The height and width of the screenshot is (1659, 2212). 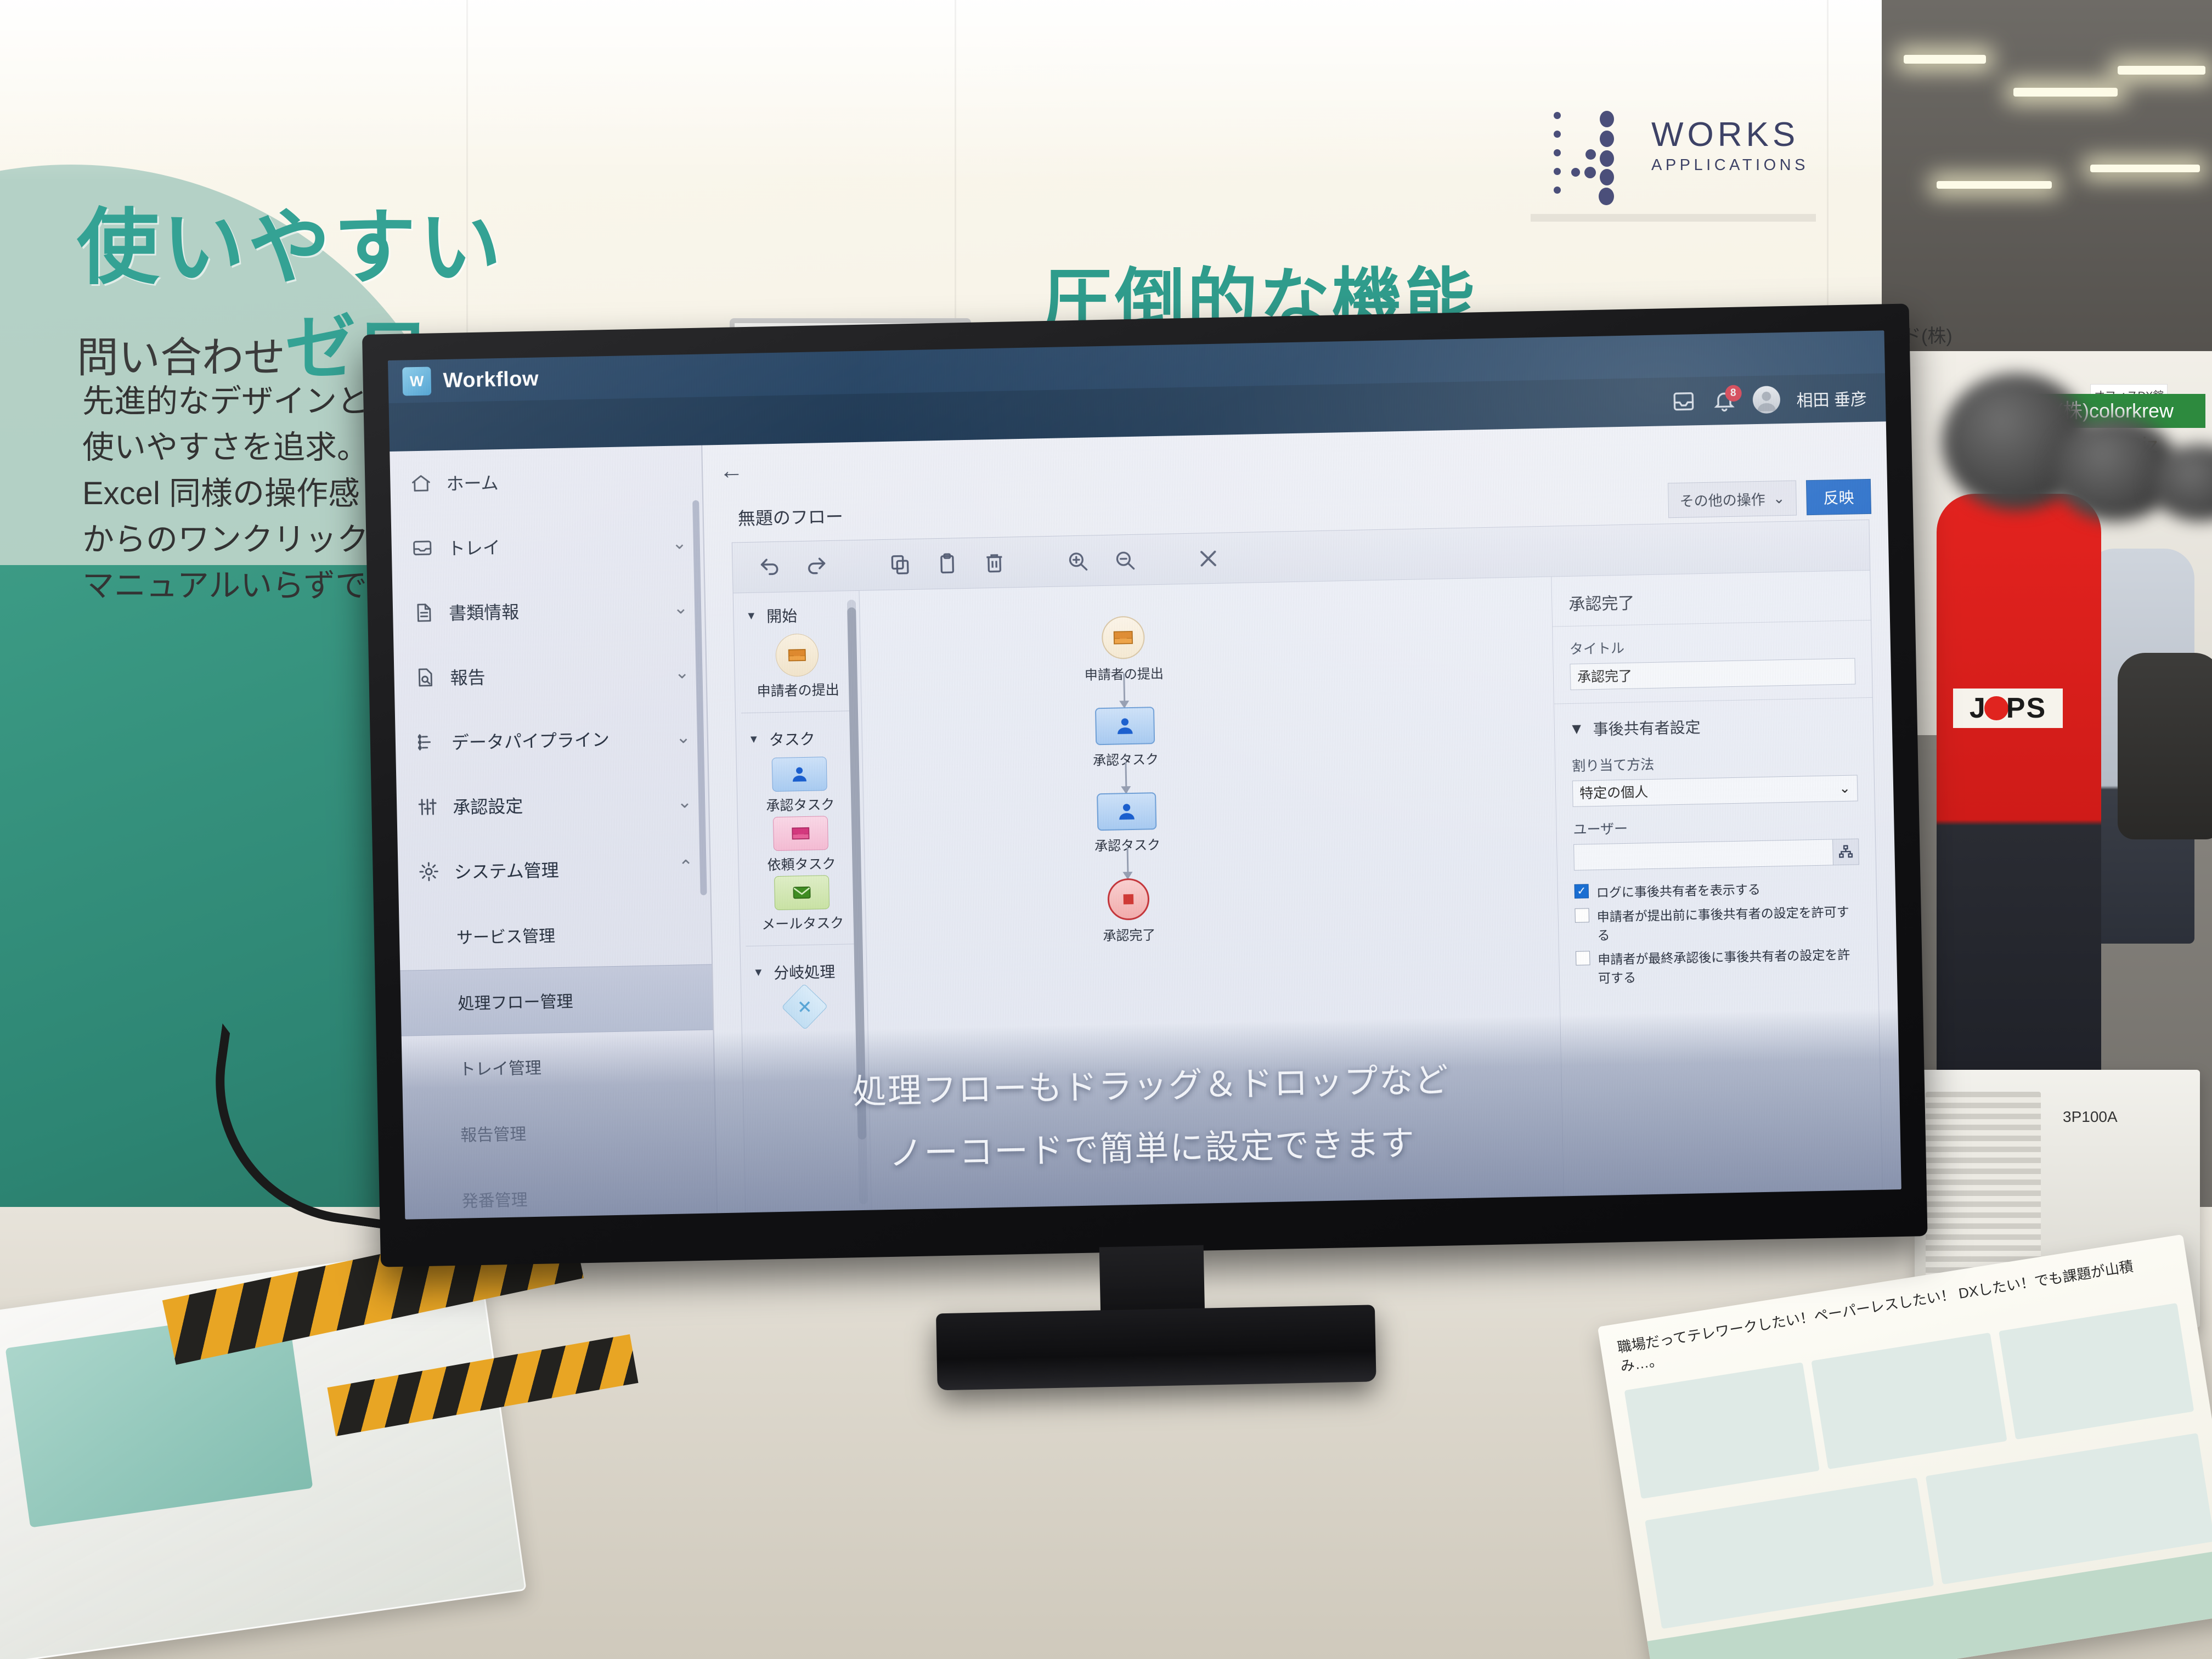 I want to click on logo-works-text: WORKS, so click(x=1725, y=135).